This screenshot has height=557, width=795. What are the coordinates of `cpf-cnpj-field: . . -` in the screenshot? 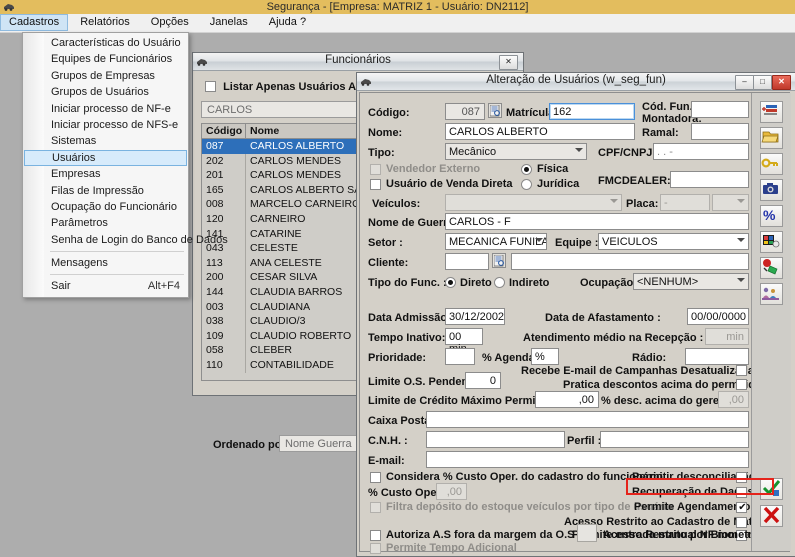 It's located at (701, 151).